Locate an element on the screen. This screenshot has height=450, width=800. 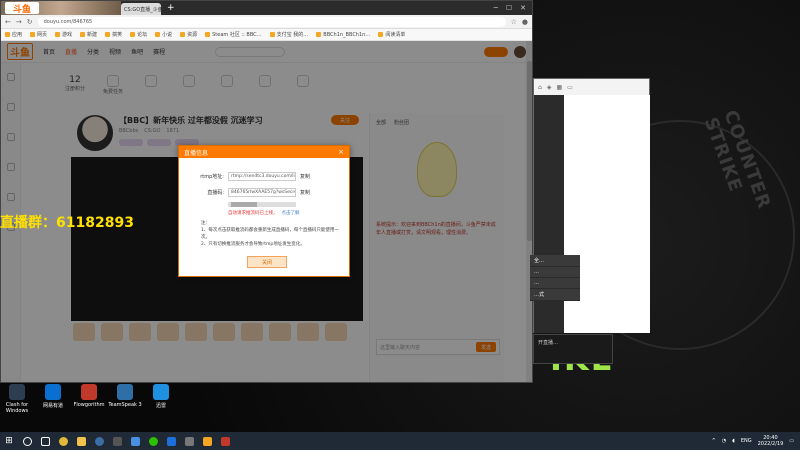
new-tab-button: + is located at coordinates (171, 8).